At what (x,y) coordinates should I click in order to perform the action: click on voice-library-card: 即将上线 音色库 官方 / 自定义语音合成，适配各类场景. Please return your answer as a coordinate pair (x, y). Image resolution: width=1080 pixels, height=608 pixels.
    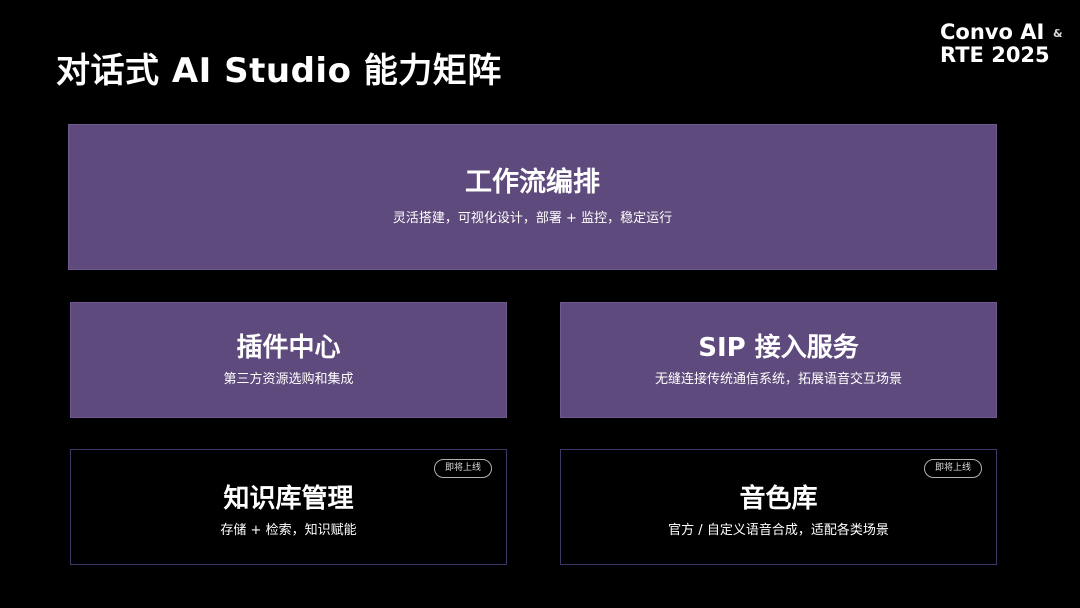
    Looking at the image, I should click on (778, 507).